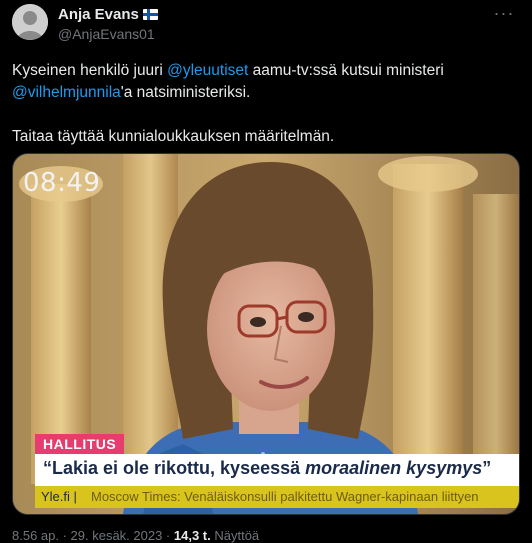 The width and height of the screenshot is (532, 543). Describe the element at coordinates (59, 496) in the screenshot. I see `ticker-source: Yle.fi |` at that location.